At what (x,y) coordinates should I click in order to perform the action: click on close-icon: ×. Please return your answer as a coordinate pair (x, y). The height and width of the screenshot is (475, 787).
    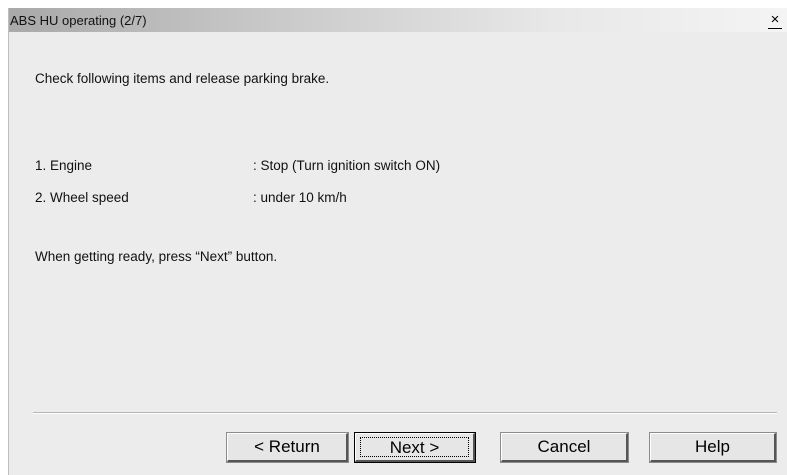
    Looking at the image, I should click on (775, 20).